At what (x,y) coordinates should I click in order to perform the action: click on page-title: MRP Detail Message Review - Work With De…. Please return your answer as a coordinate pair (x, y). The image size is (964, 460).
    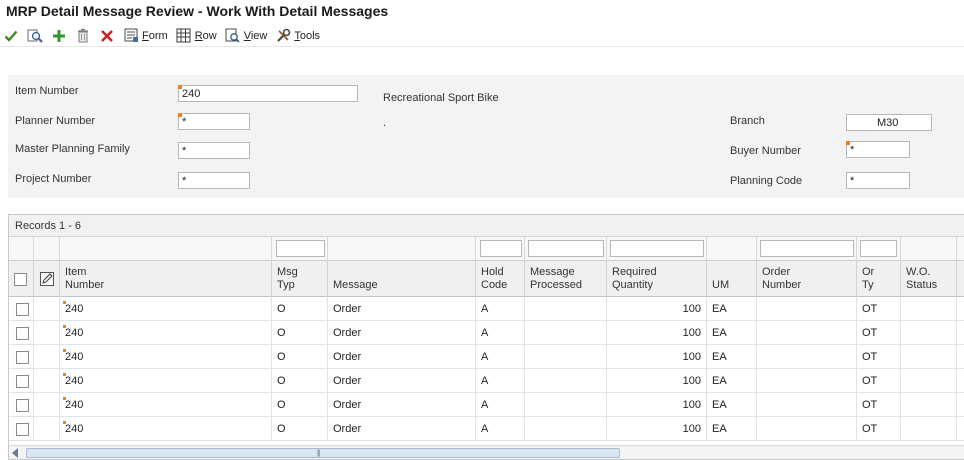
    Looking at the image, I should click on (197, 11).